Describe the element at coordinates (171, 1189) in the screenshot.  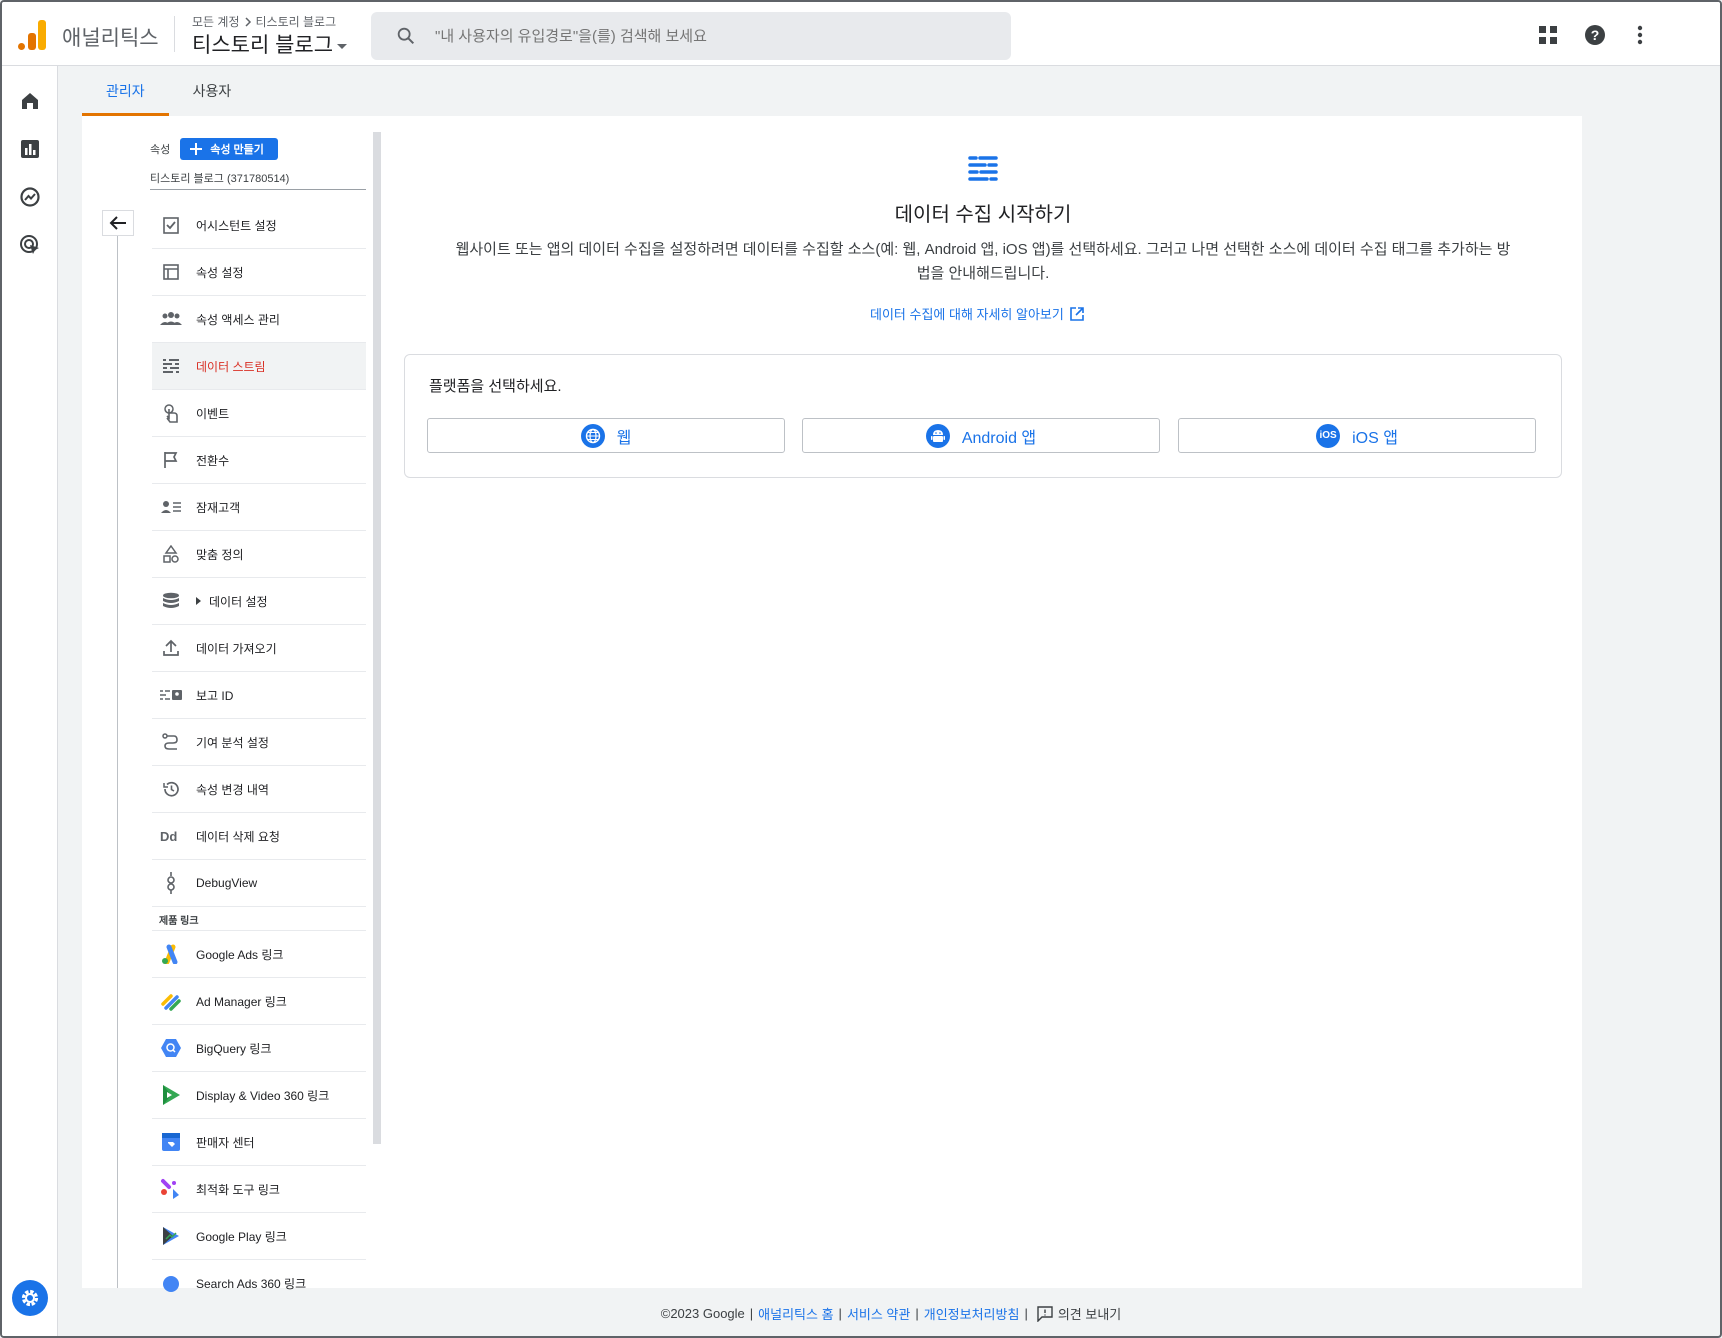
I see `optimize-icon` at that location.